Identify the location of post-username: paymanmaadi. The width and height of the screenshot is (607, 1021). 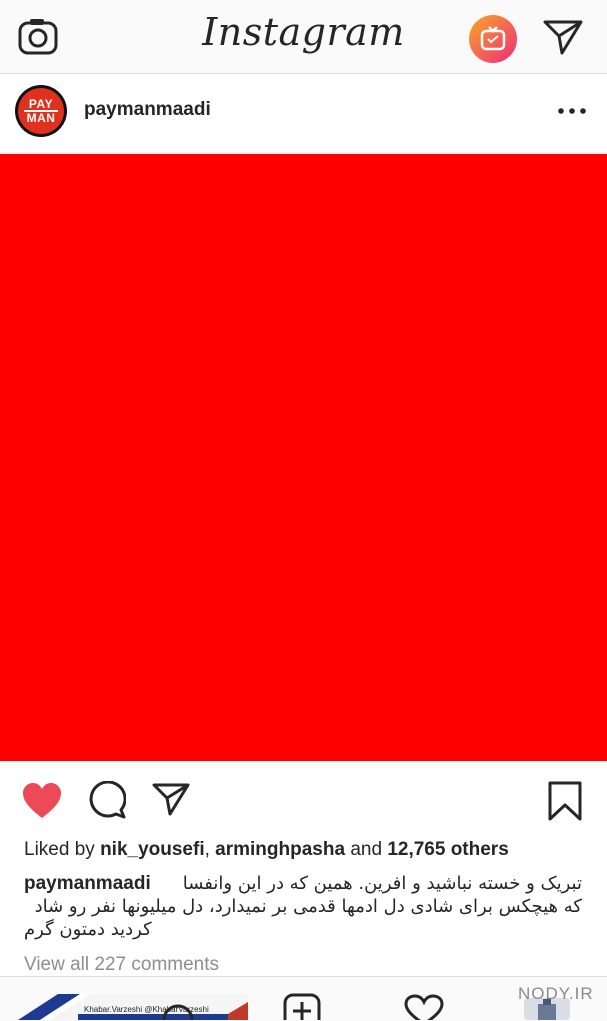
(147, 110).